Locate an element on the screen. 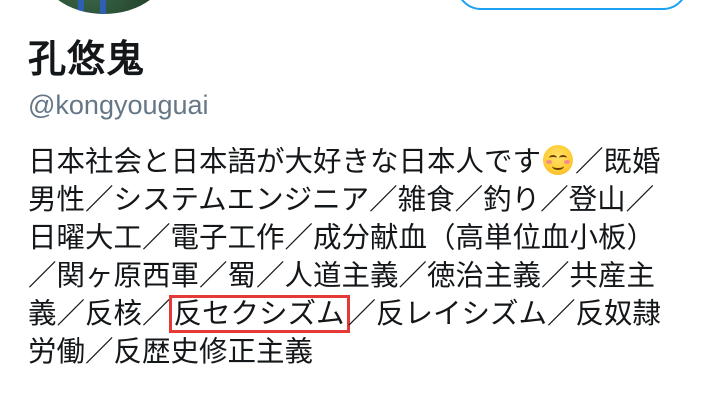  bio-text: 義／反核／ is located at coordinates (99, 313).